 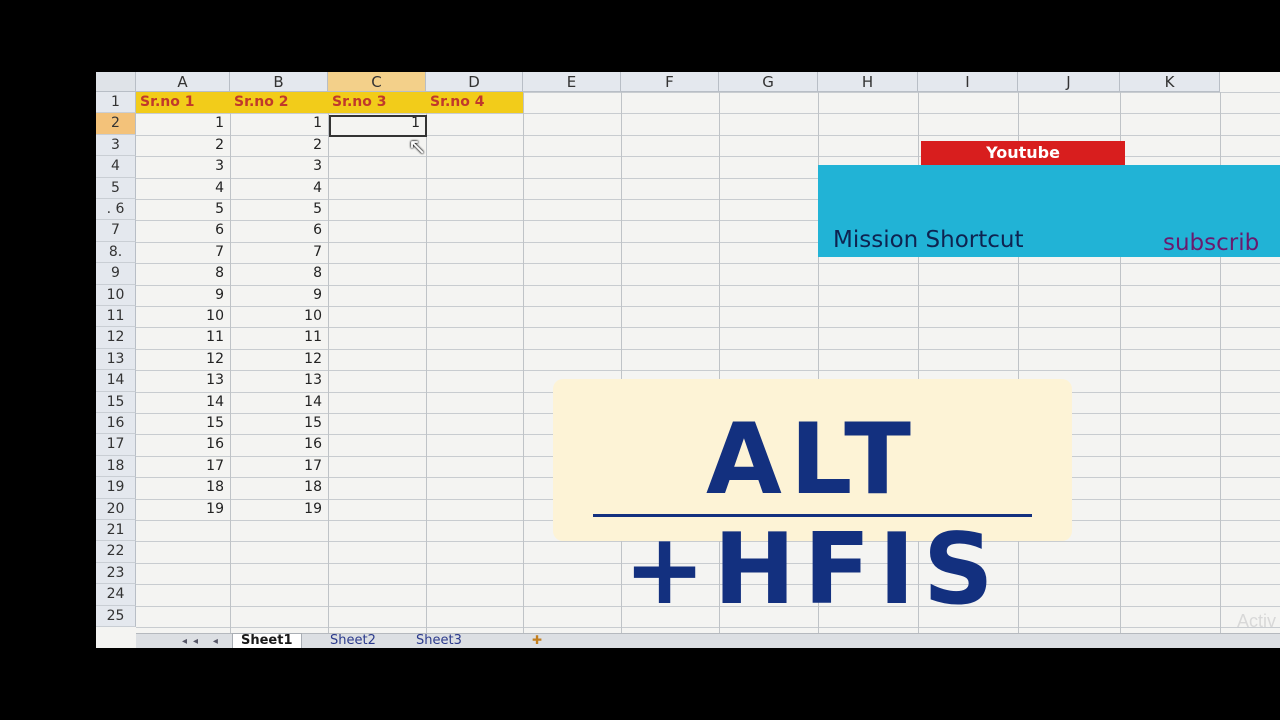 I want to click on cell-a9: 8, so click(x=183, y=273).